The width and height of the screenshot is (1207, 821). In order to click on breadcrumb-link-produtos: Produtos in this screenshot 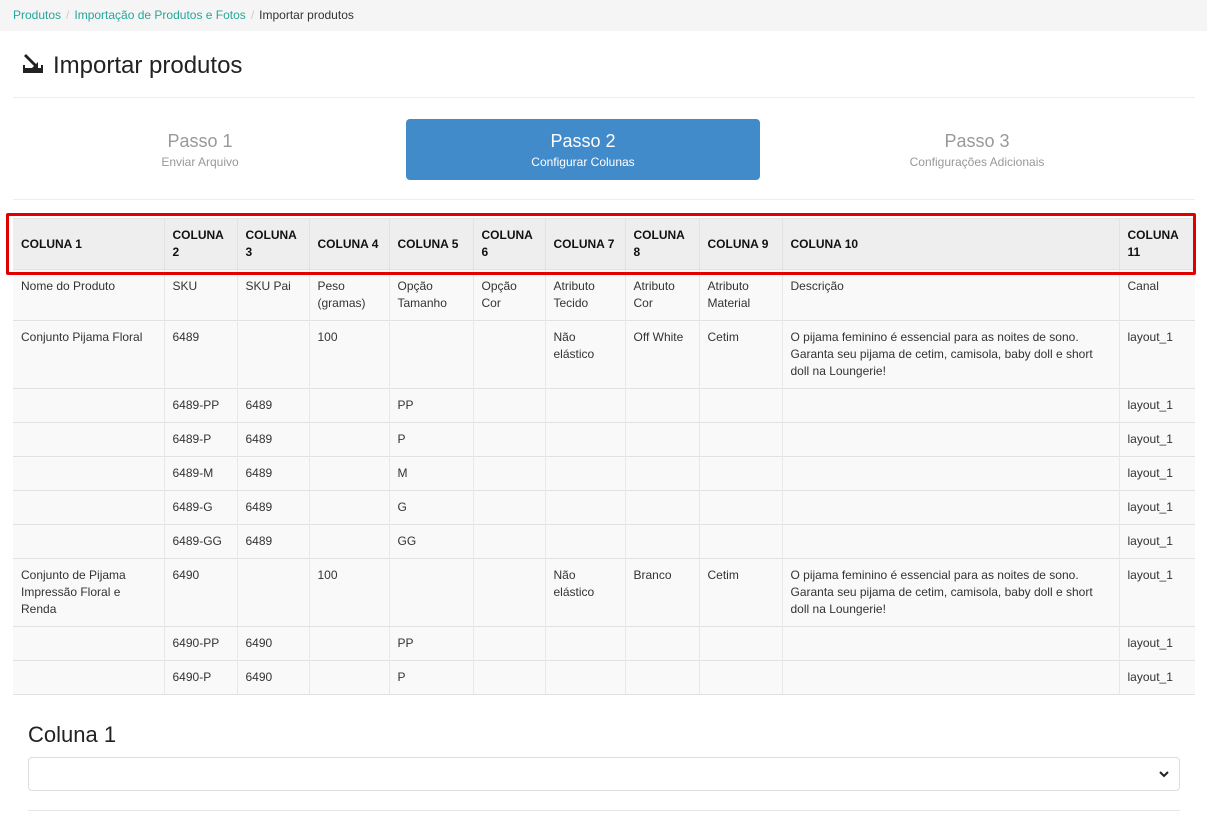, I will do `click(37, 15)`.